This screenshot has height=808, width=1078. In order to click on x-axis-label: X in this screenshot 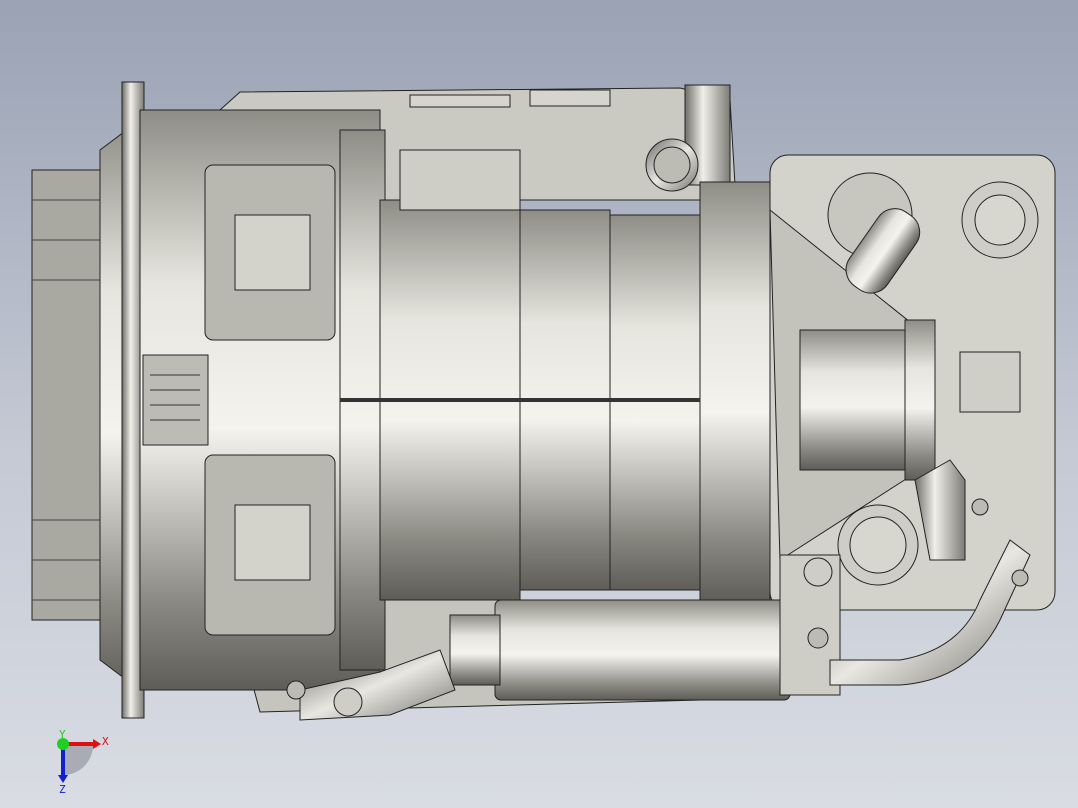, I will do `click(105, 741)`.